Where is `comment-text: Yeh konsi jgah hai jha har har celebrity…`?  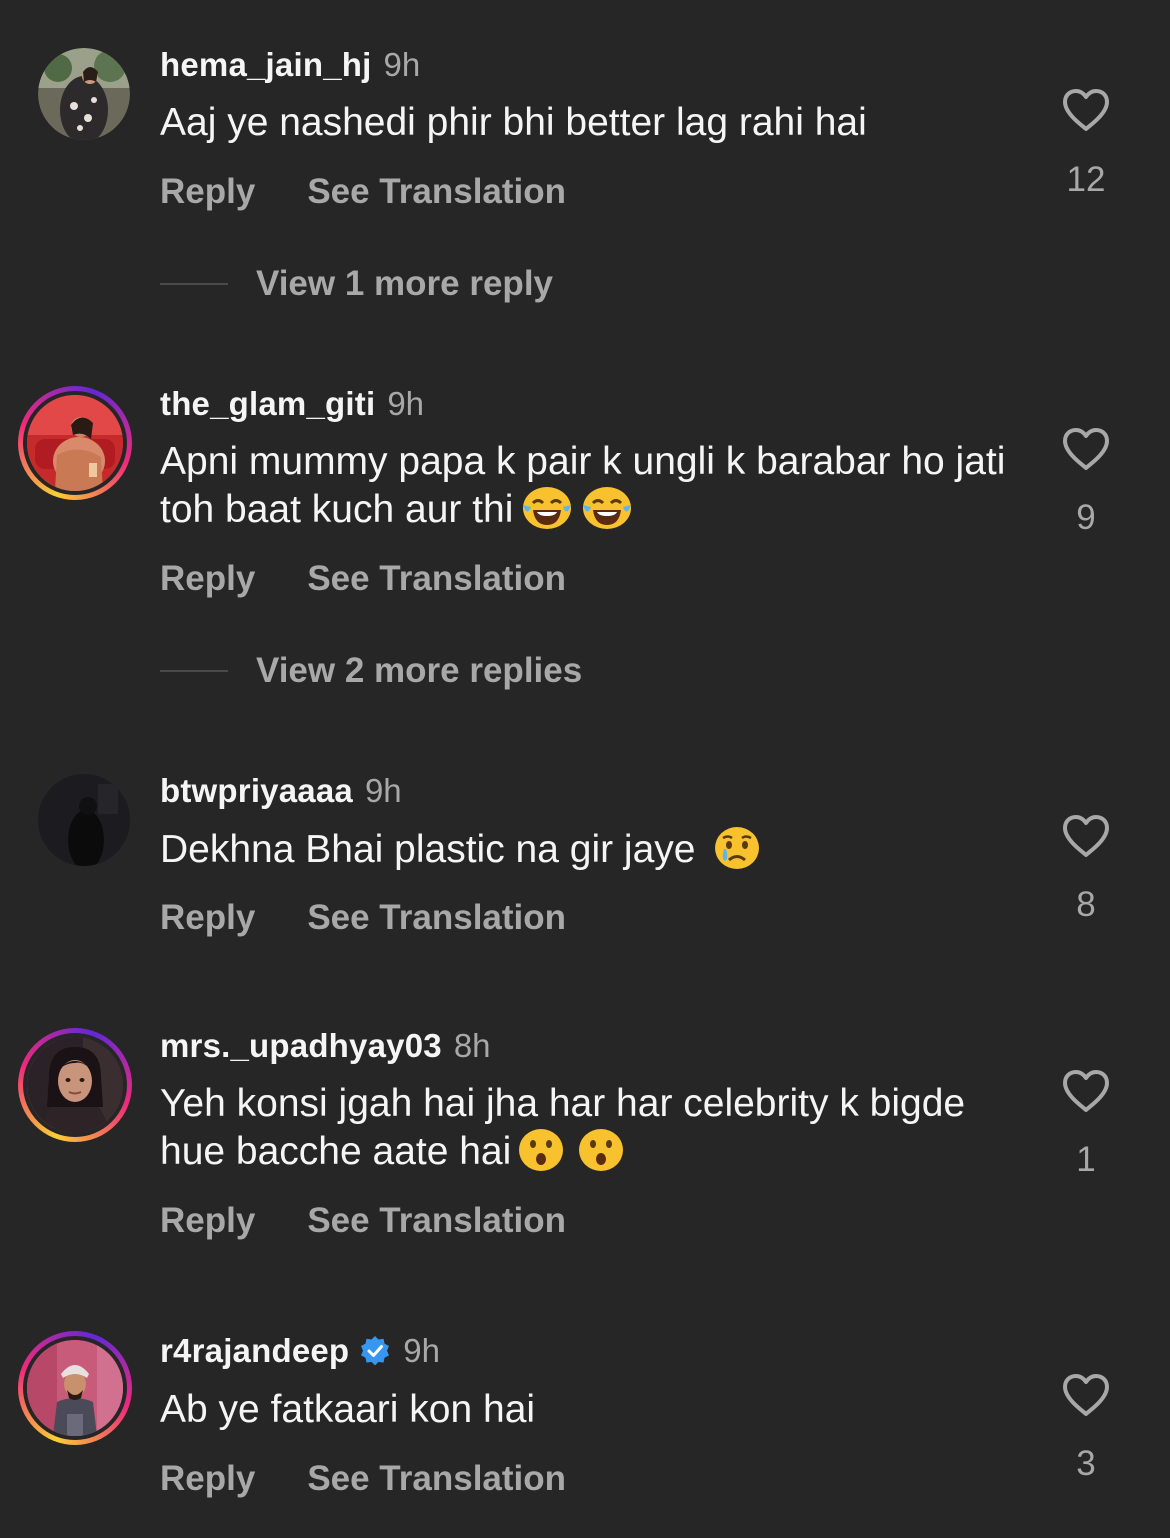
comment-text: Yeh konsi jgah hai jha har har celebrity… is located at coordinates (590, 1127).